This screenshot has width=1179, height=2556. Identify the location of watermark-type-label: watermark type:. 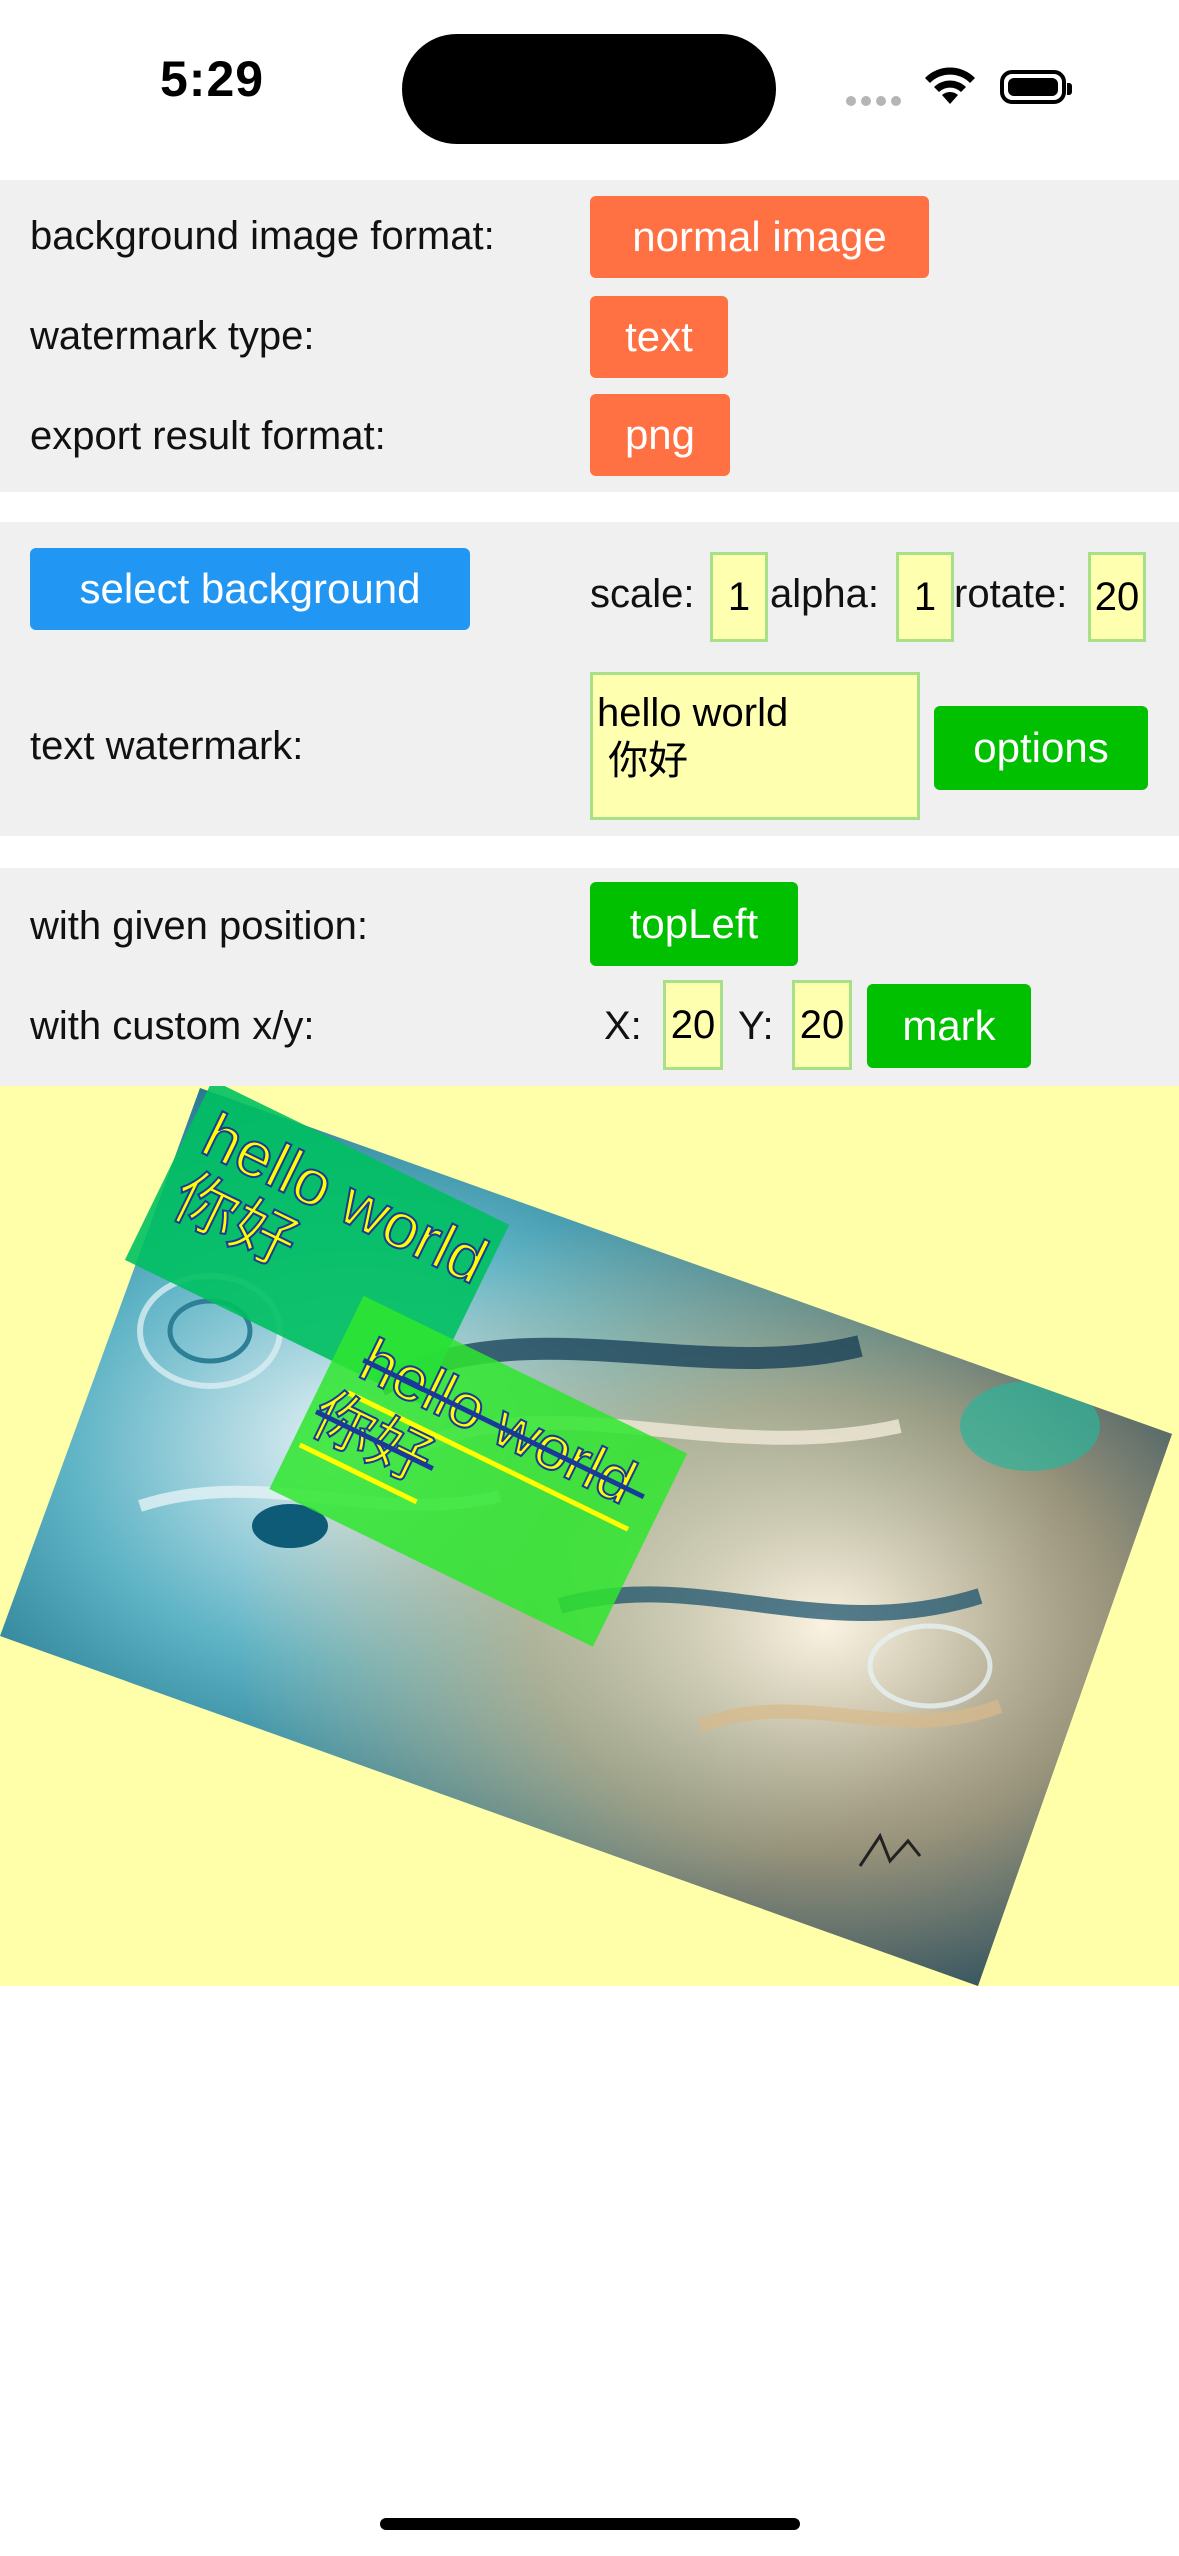
(172, 336).